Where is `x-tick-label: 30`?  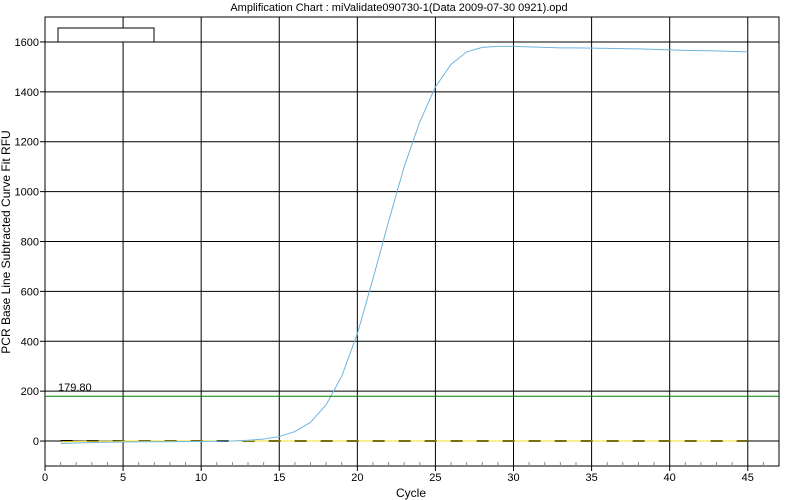 x-tick-label: 30 is located at coordinates (513, 478).